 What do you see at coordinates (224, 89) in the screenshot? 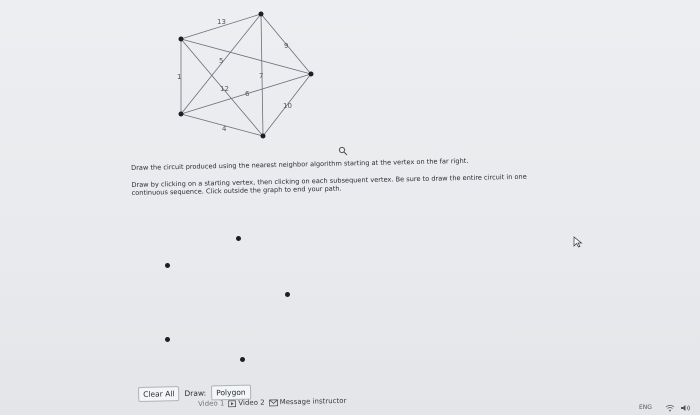
I see `weight-label: 12` at bounding box center [224, 89].